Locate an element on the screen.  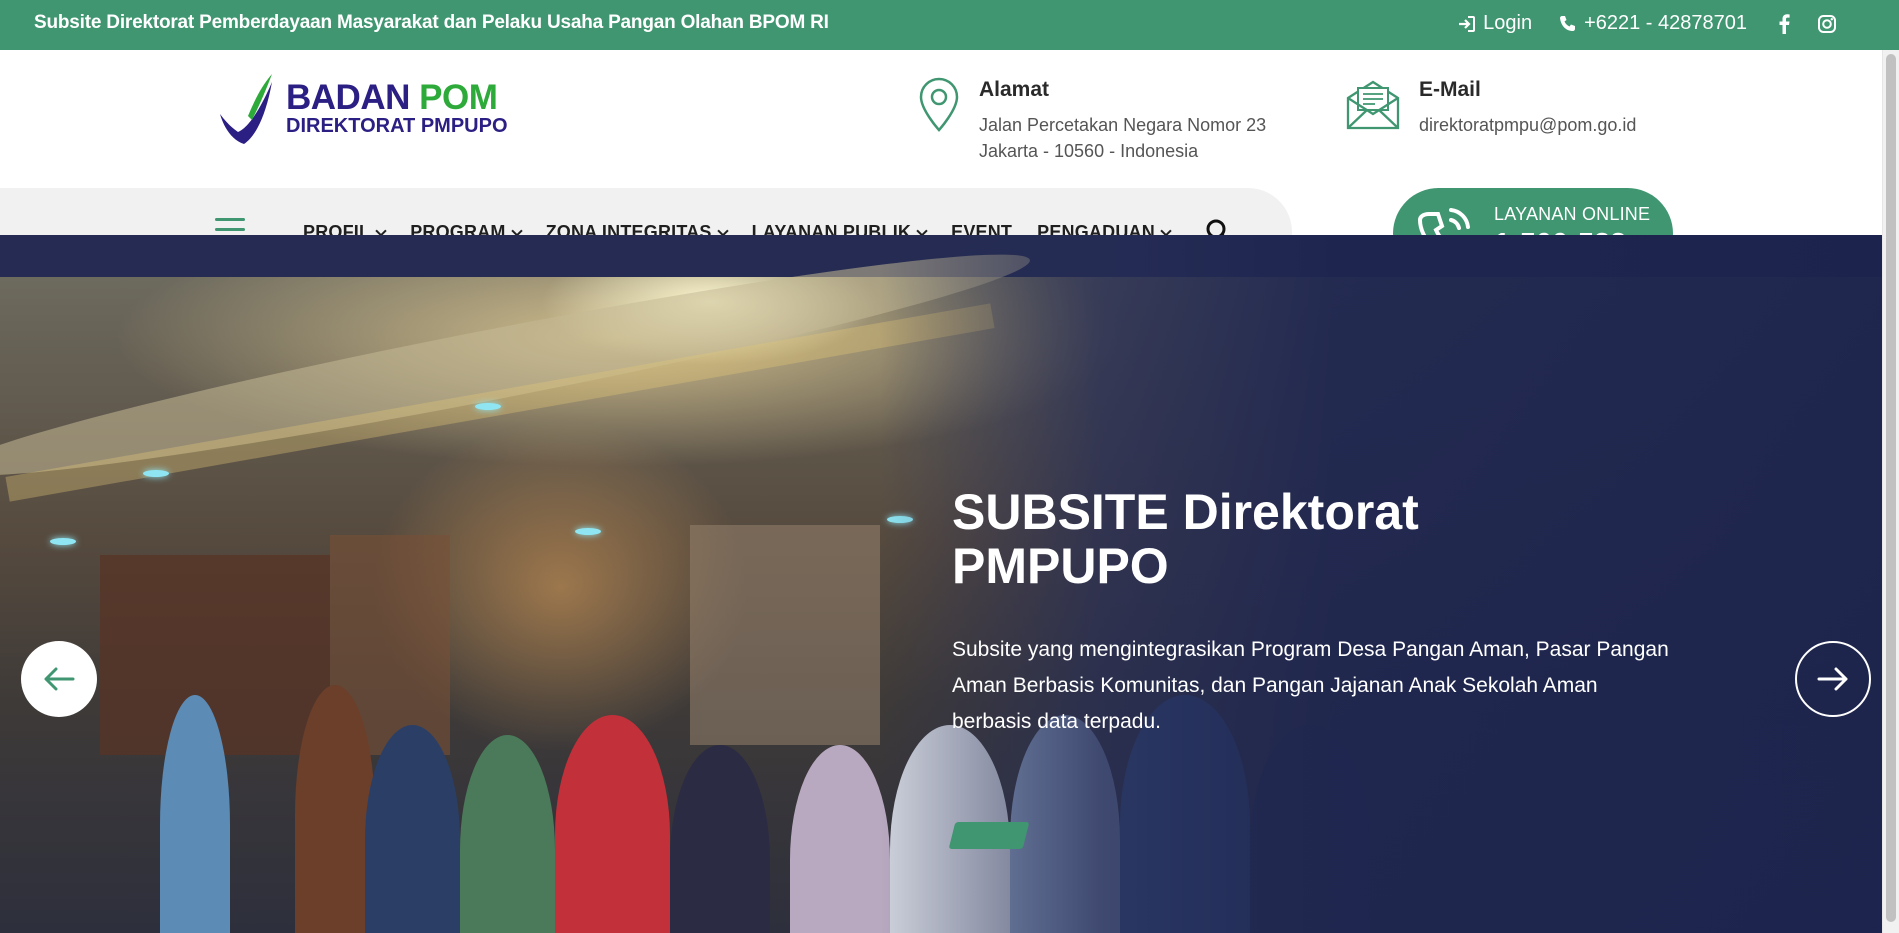
logo-title: BADAN POM is located at coordinates (397, 98).